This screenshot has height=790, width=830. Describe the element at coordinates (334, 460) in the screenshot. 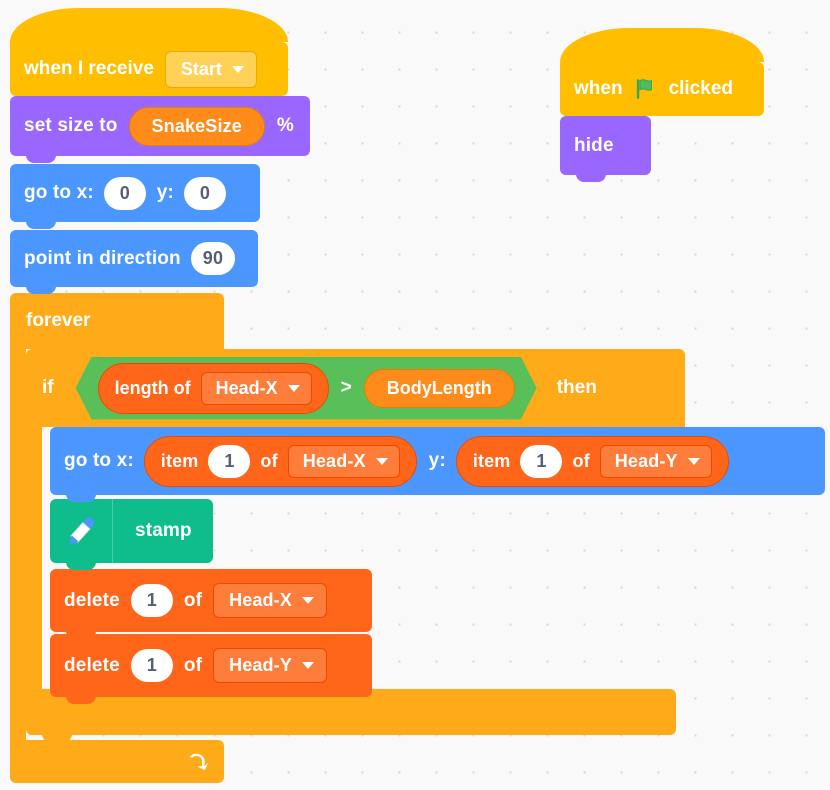

I see `item-x-list-value: Head-X` at that location.